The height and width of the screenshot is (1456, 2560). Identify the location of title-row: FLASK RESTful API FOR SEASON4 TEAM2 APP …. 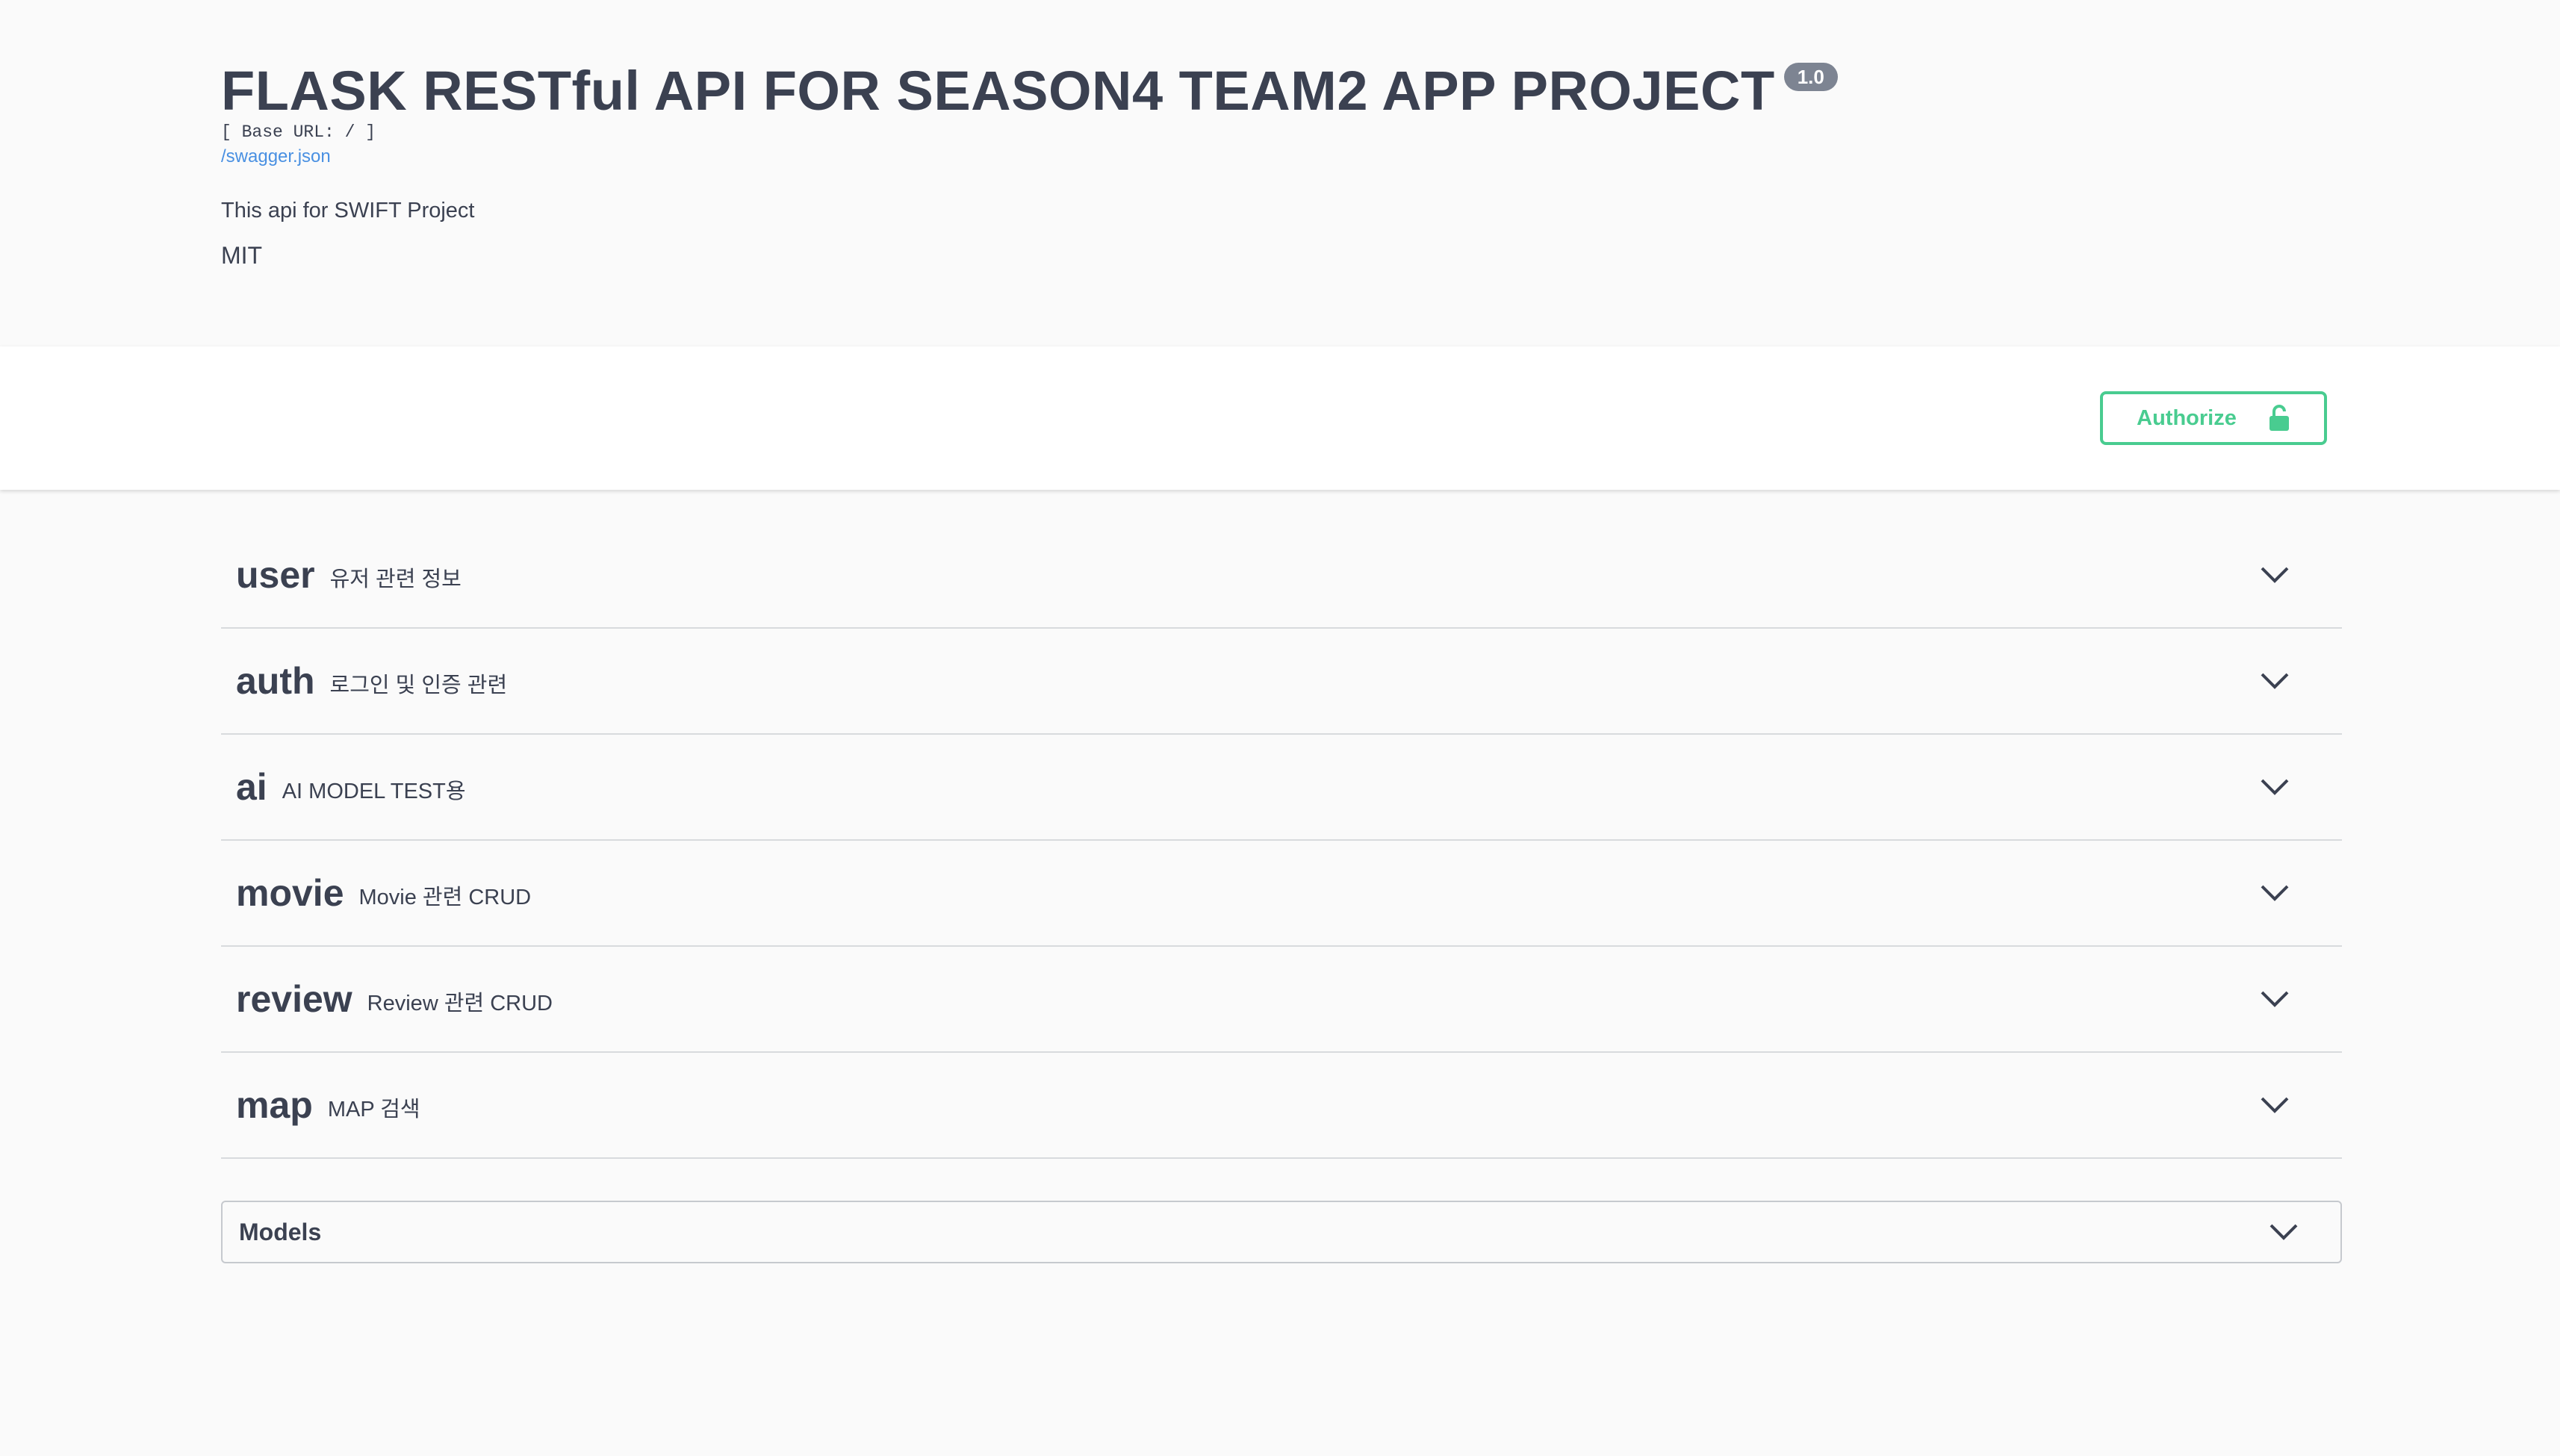
(1029, 91).